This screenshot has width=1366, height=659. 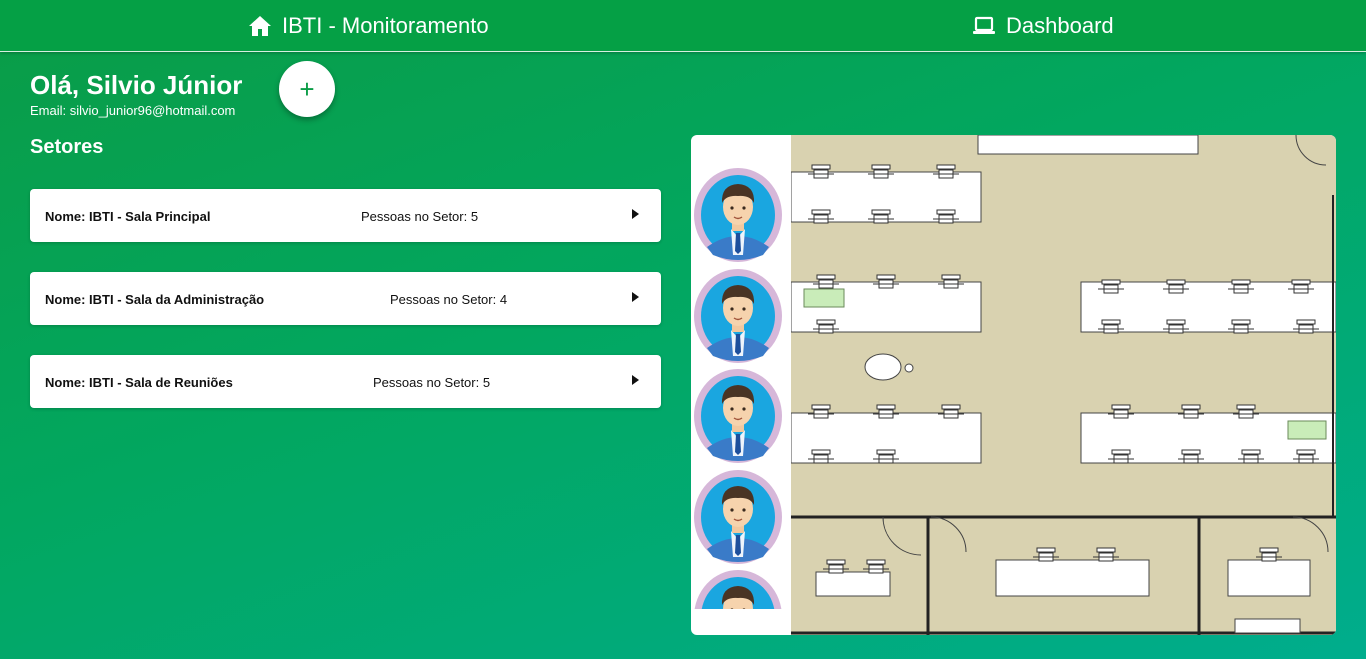 What do you see at coordinates (136, 85) in the screenshot?
I see `user-greeting: Olá, Silvio Júnior` at bounding box center [136, 85].